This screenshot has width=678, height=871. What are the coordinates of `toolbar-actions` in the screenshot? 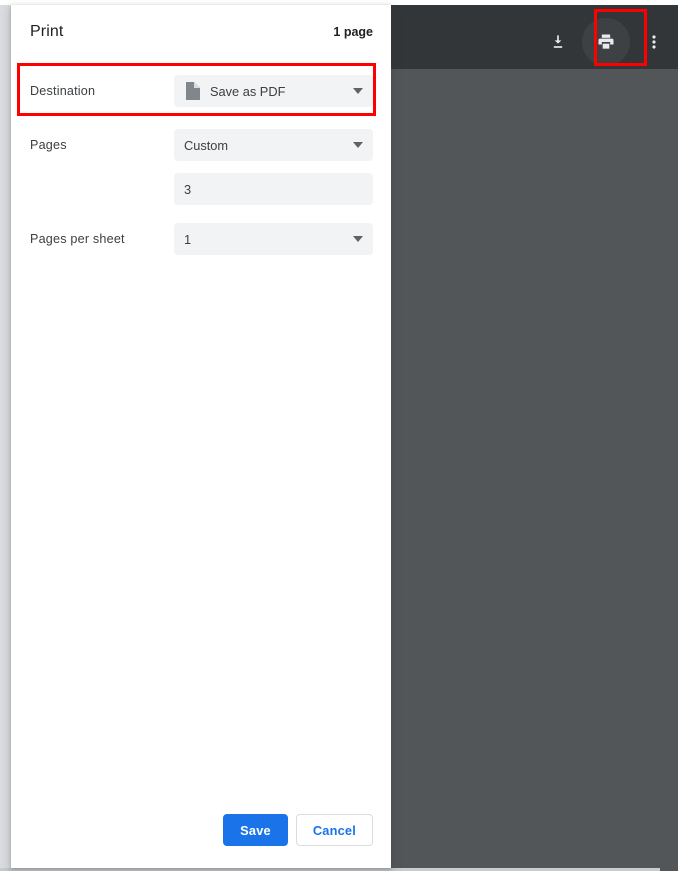 It's located at (606, 42).